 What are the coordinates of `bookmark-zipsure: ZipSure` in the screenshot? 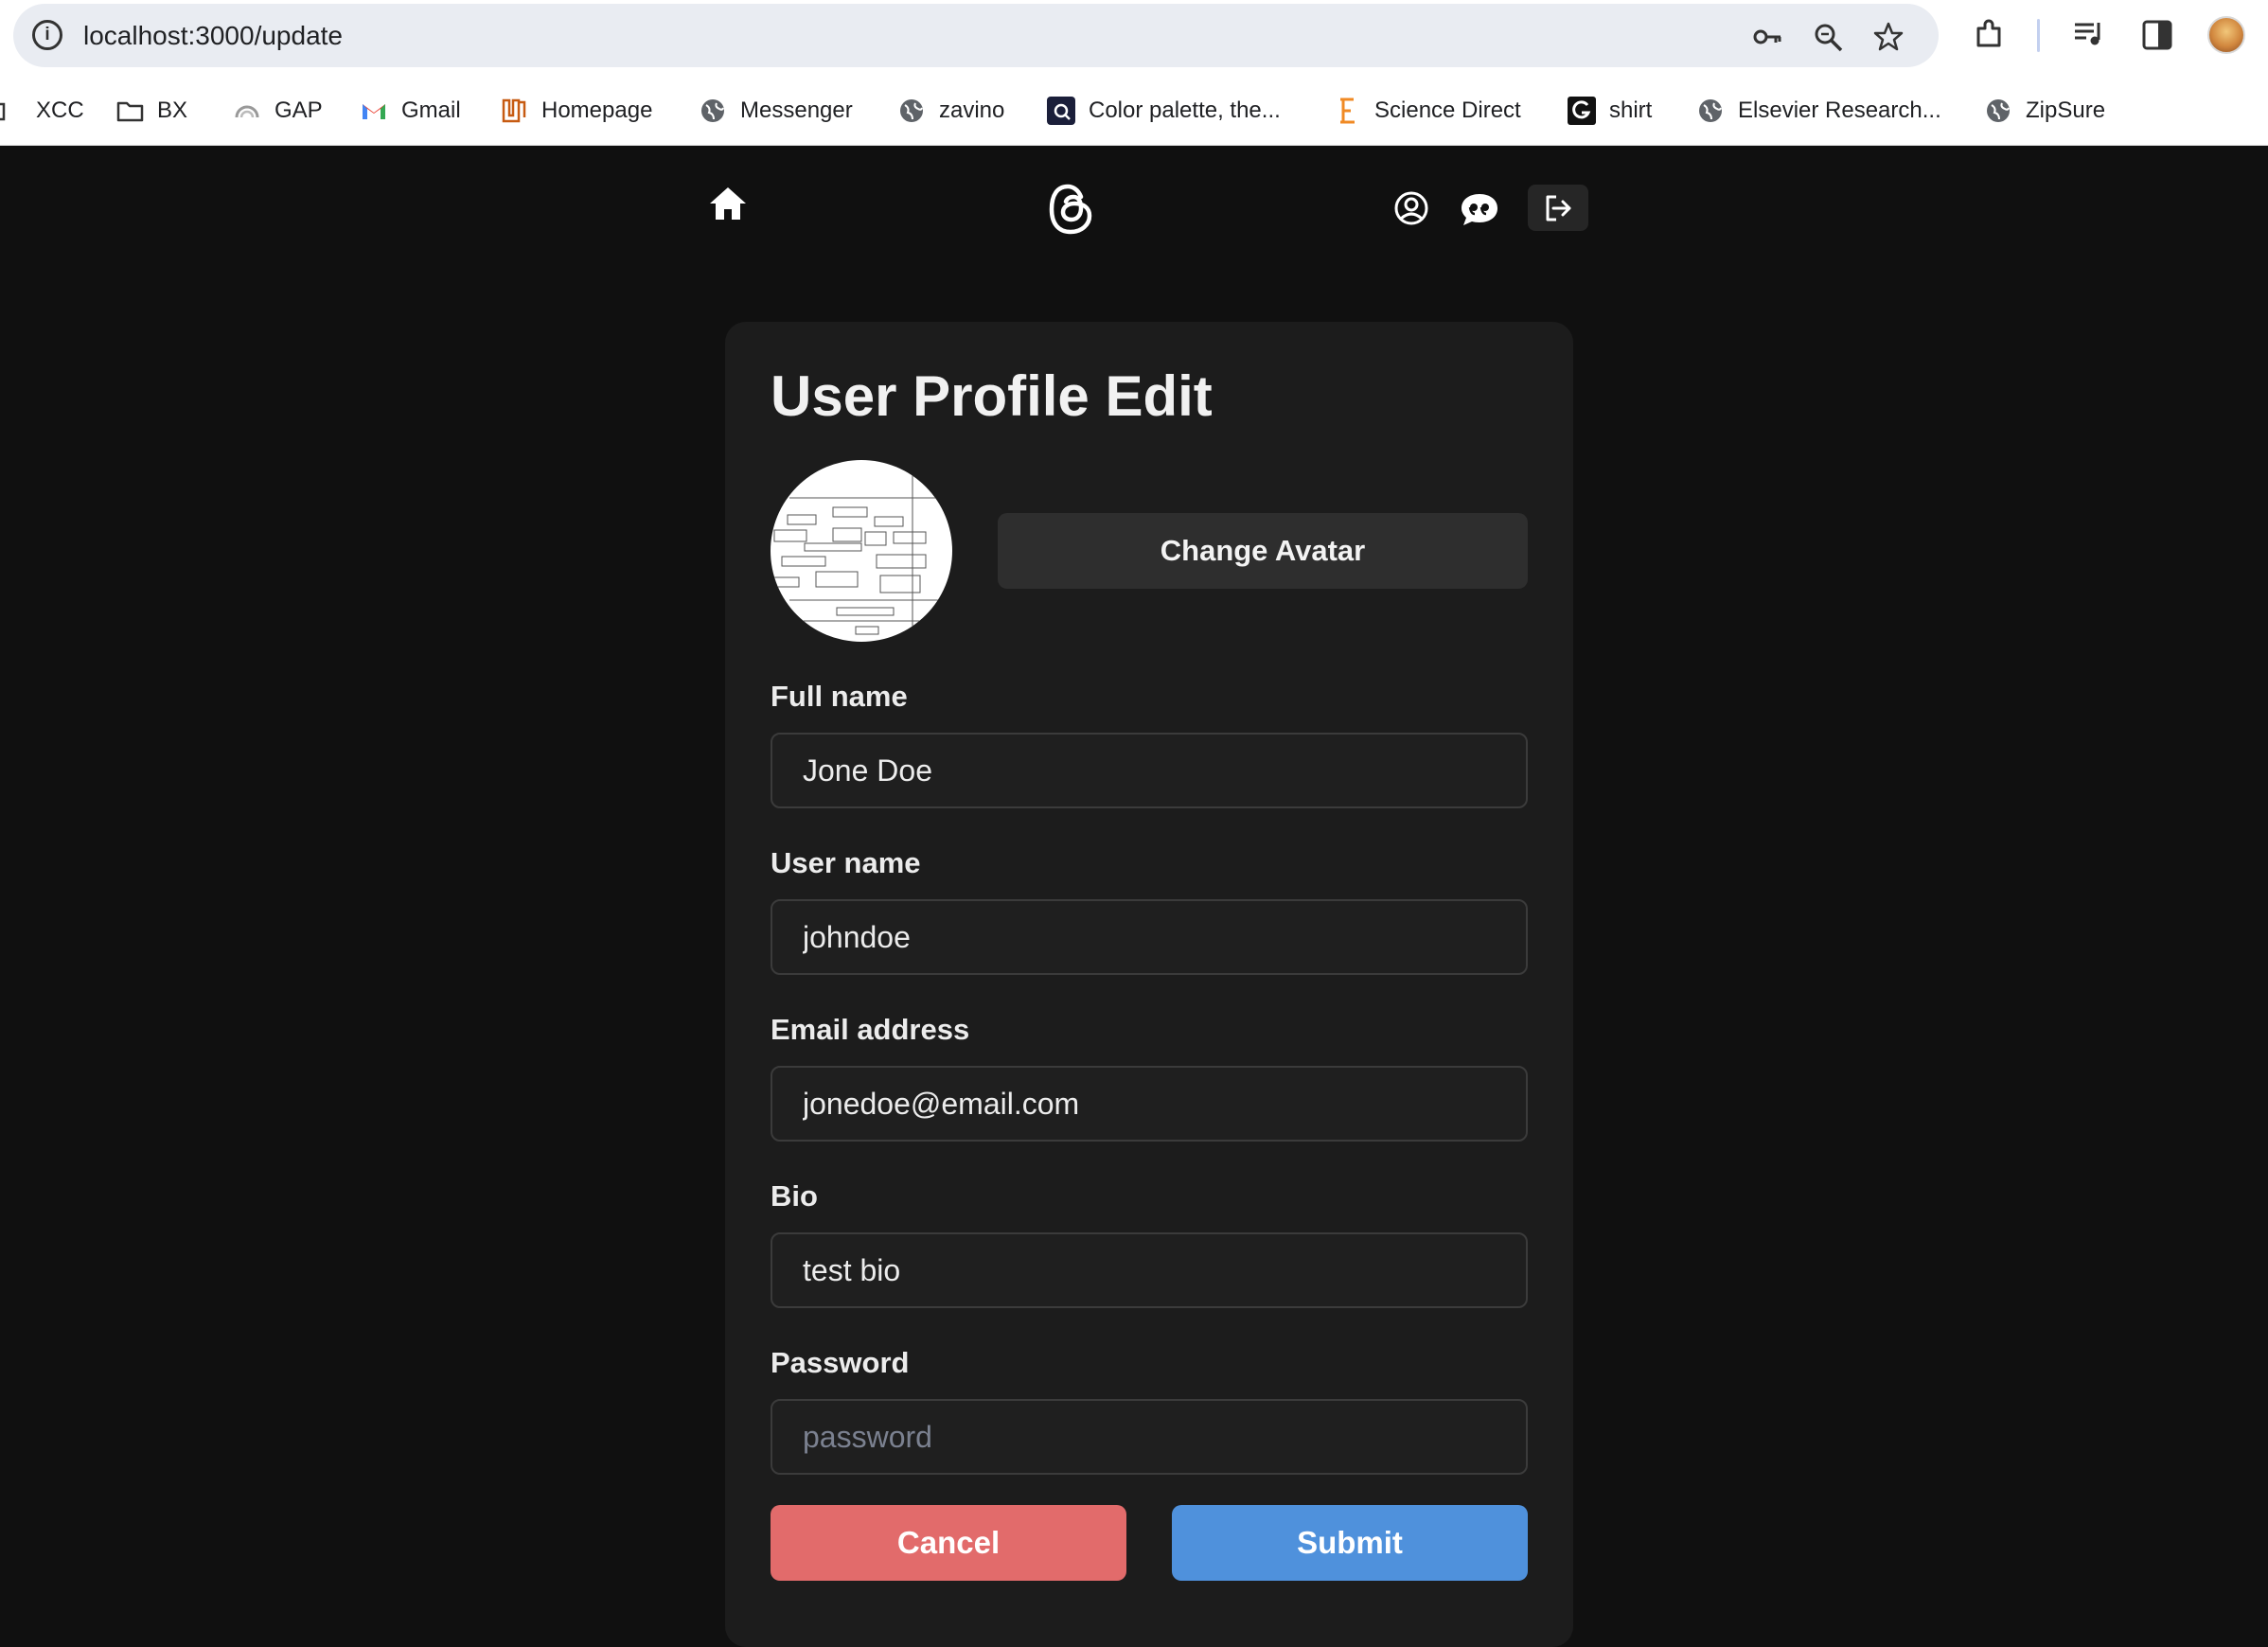 It's located at (2044, 111).